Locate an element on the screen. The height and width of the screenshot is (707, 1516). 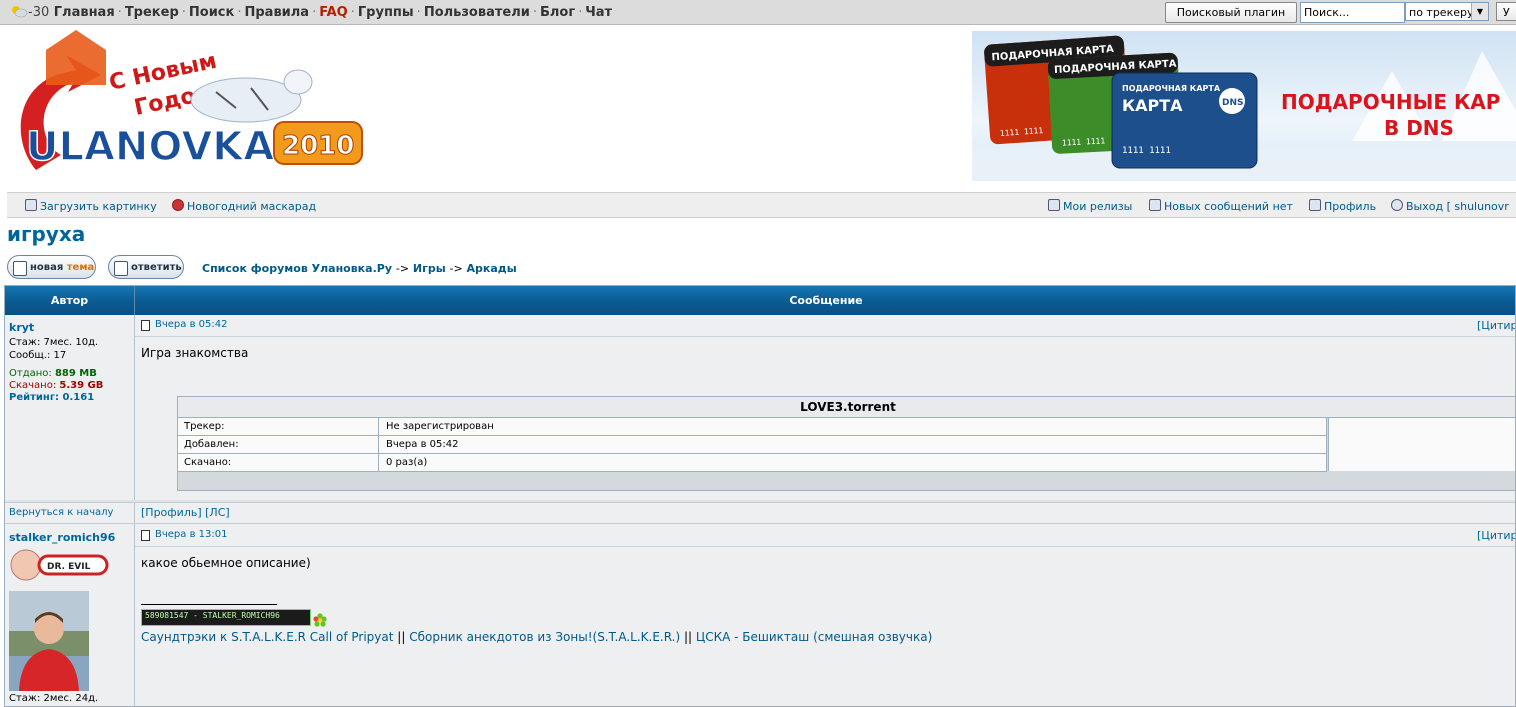
nav-users: Пользователи is located at coordinates (477, 12).